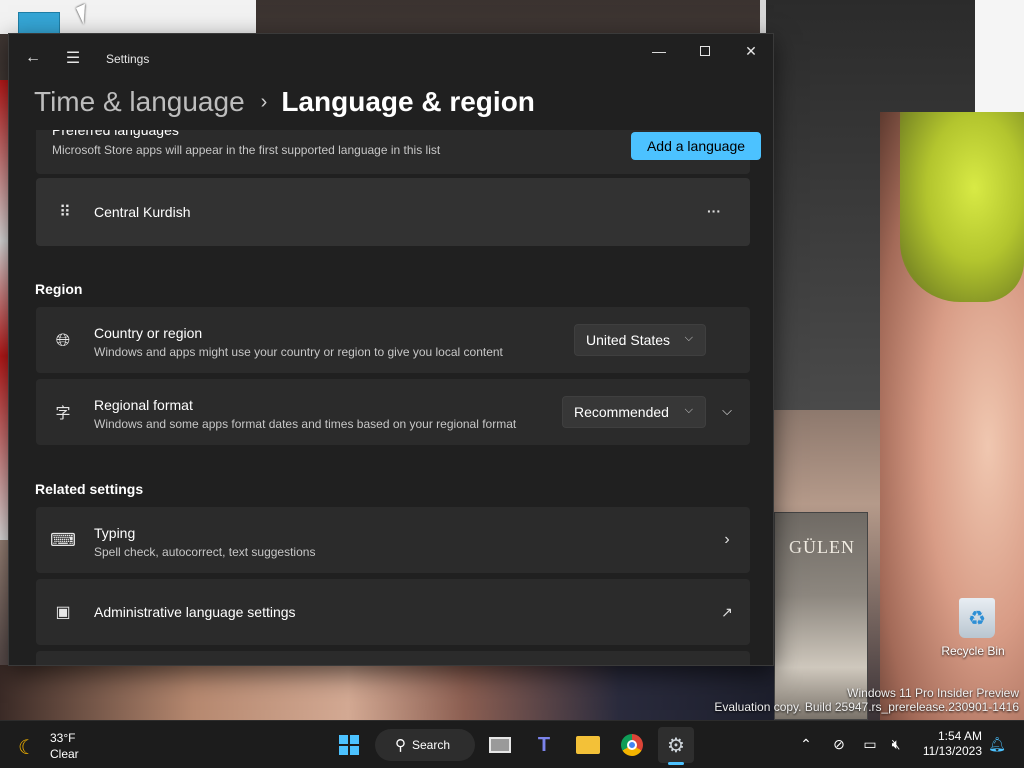 The width and height of the screenshot is (1024, 768). I want to click on weather-temp: 33°F, so click(63, 738).